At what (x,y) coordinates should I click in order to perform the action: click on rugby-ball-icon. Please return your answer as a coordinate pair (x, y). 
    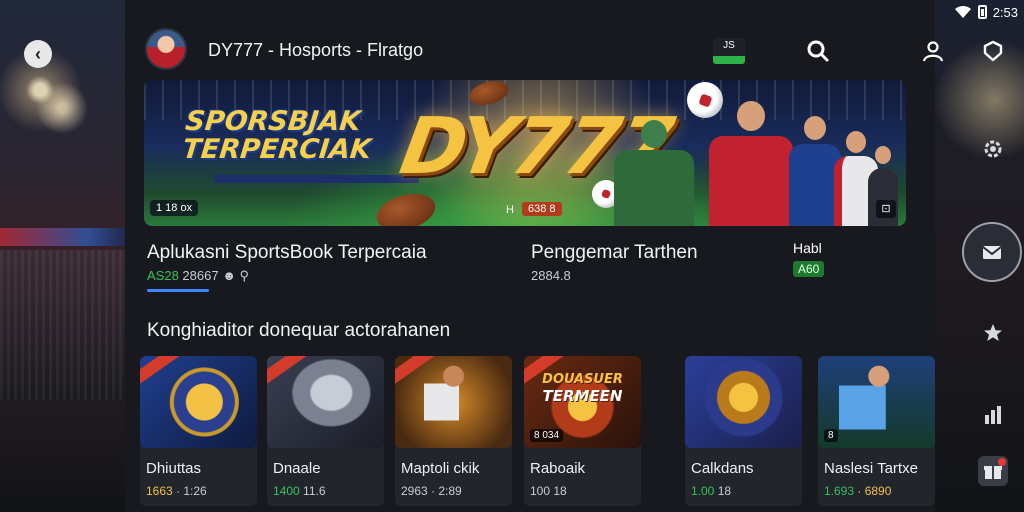
    Looking at the image, I should click on (406, 206).